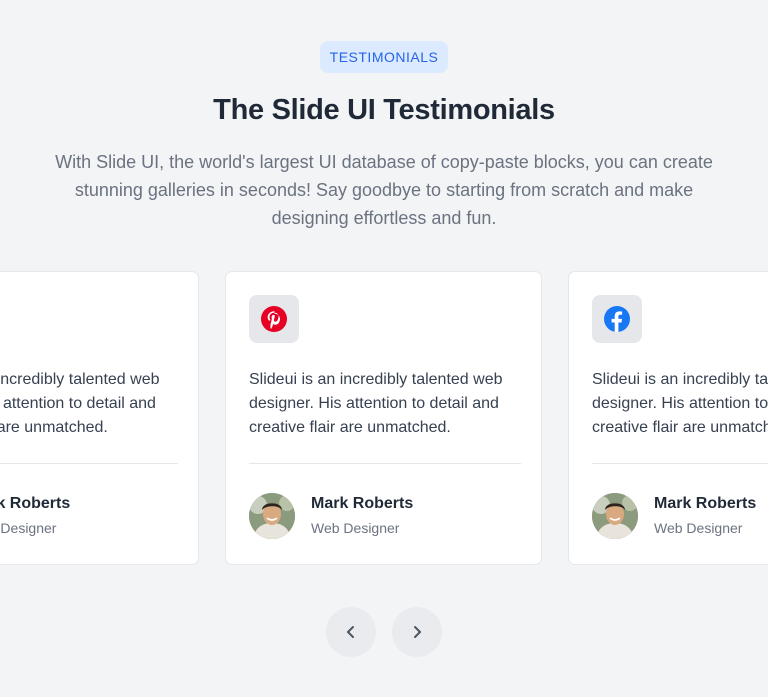  What do you see at coordinates (384, 57) in the screenshot?
I see `section-badge: TESTIMONIALS` at bounding box center [384, 57].